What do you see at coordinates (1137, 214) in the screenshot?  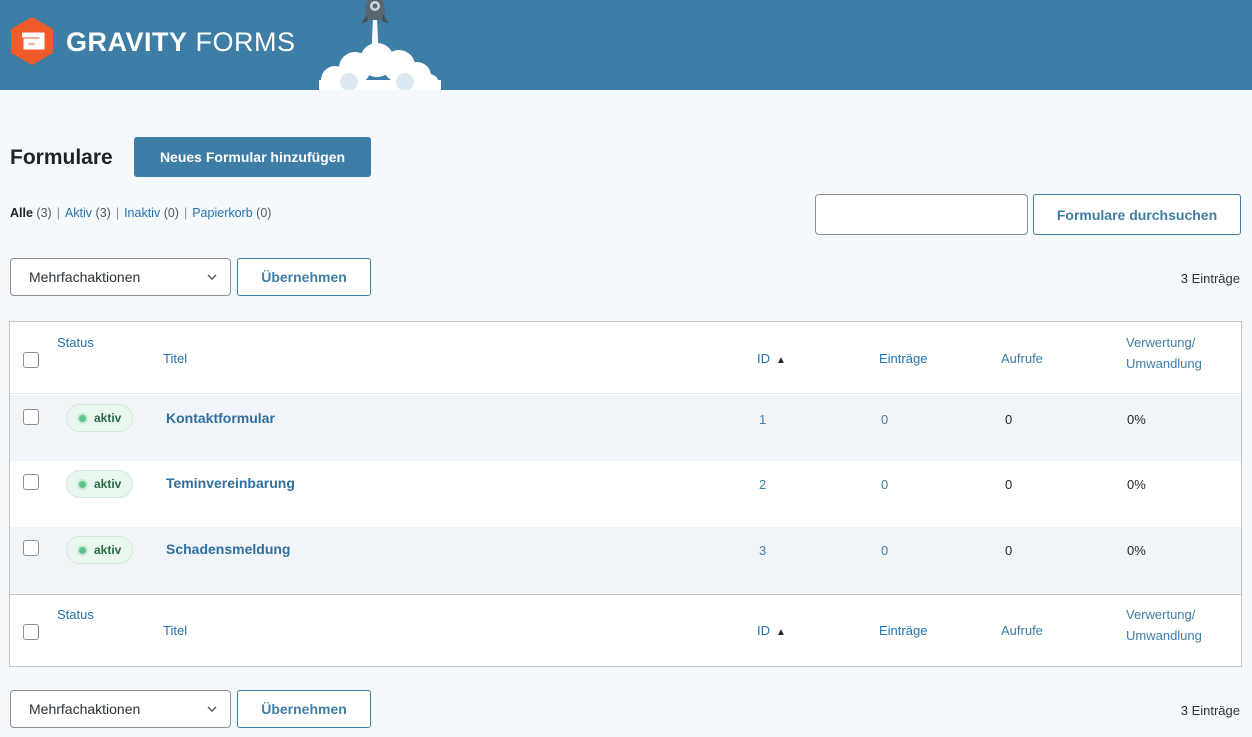 I see `search-forms-button: Formulare durchsuchen` at bounding box center [1137, 214].